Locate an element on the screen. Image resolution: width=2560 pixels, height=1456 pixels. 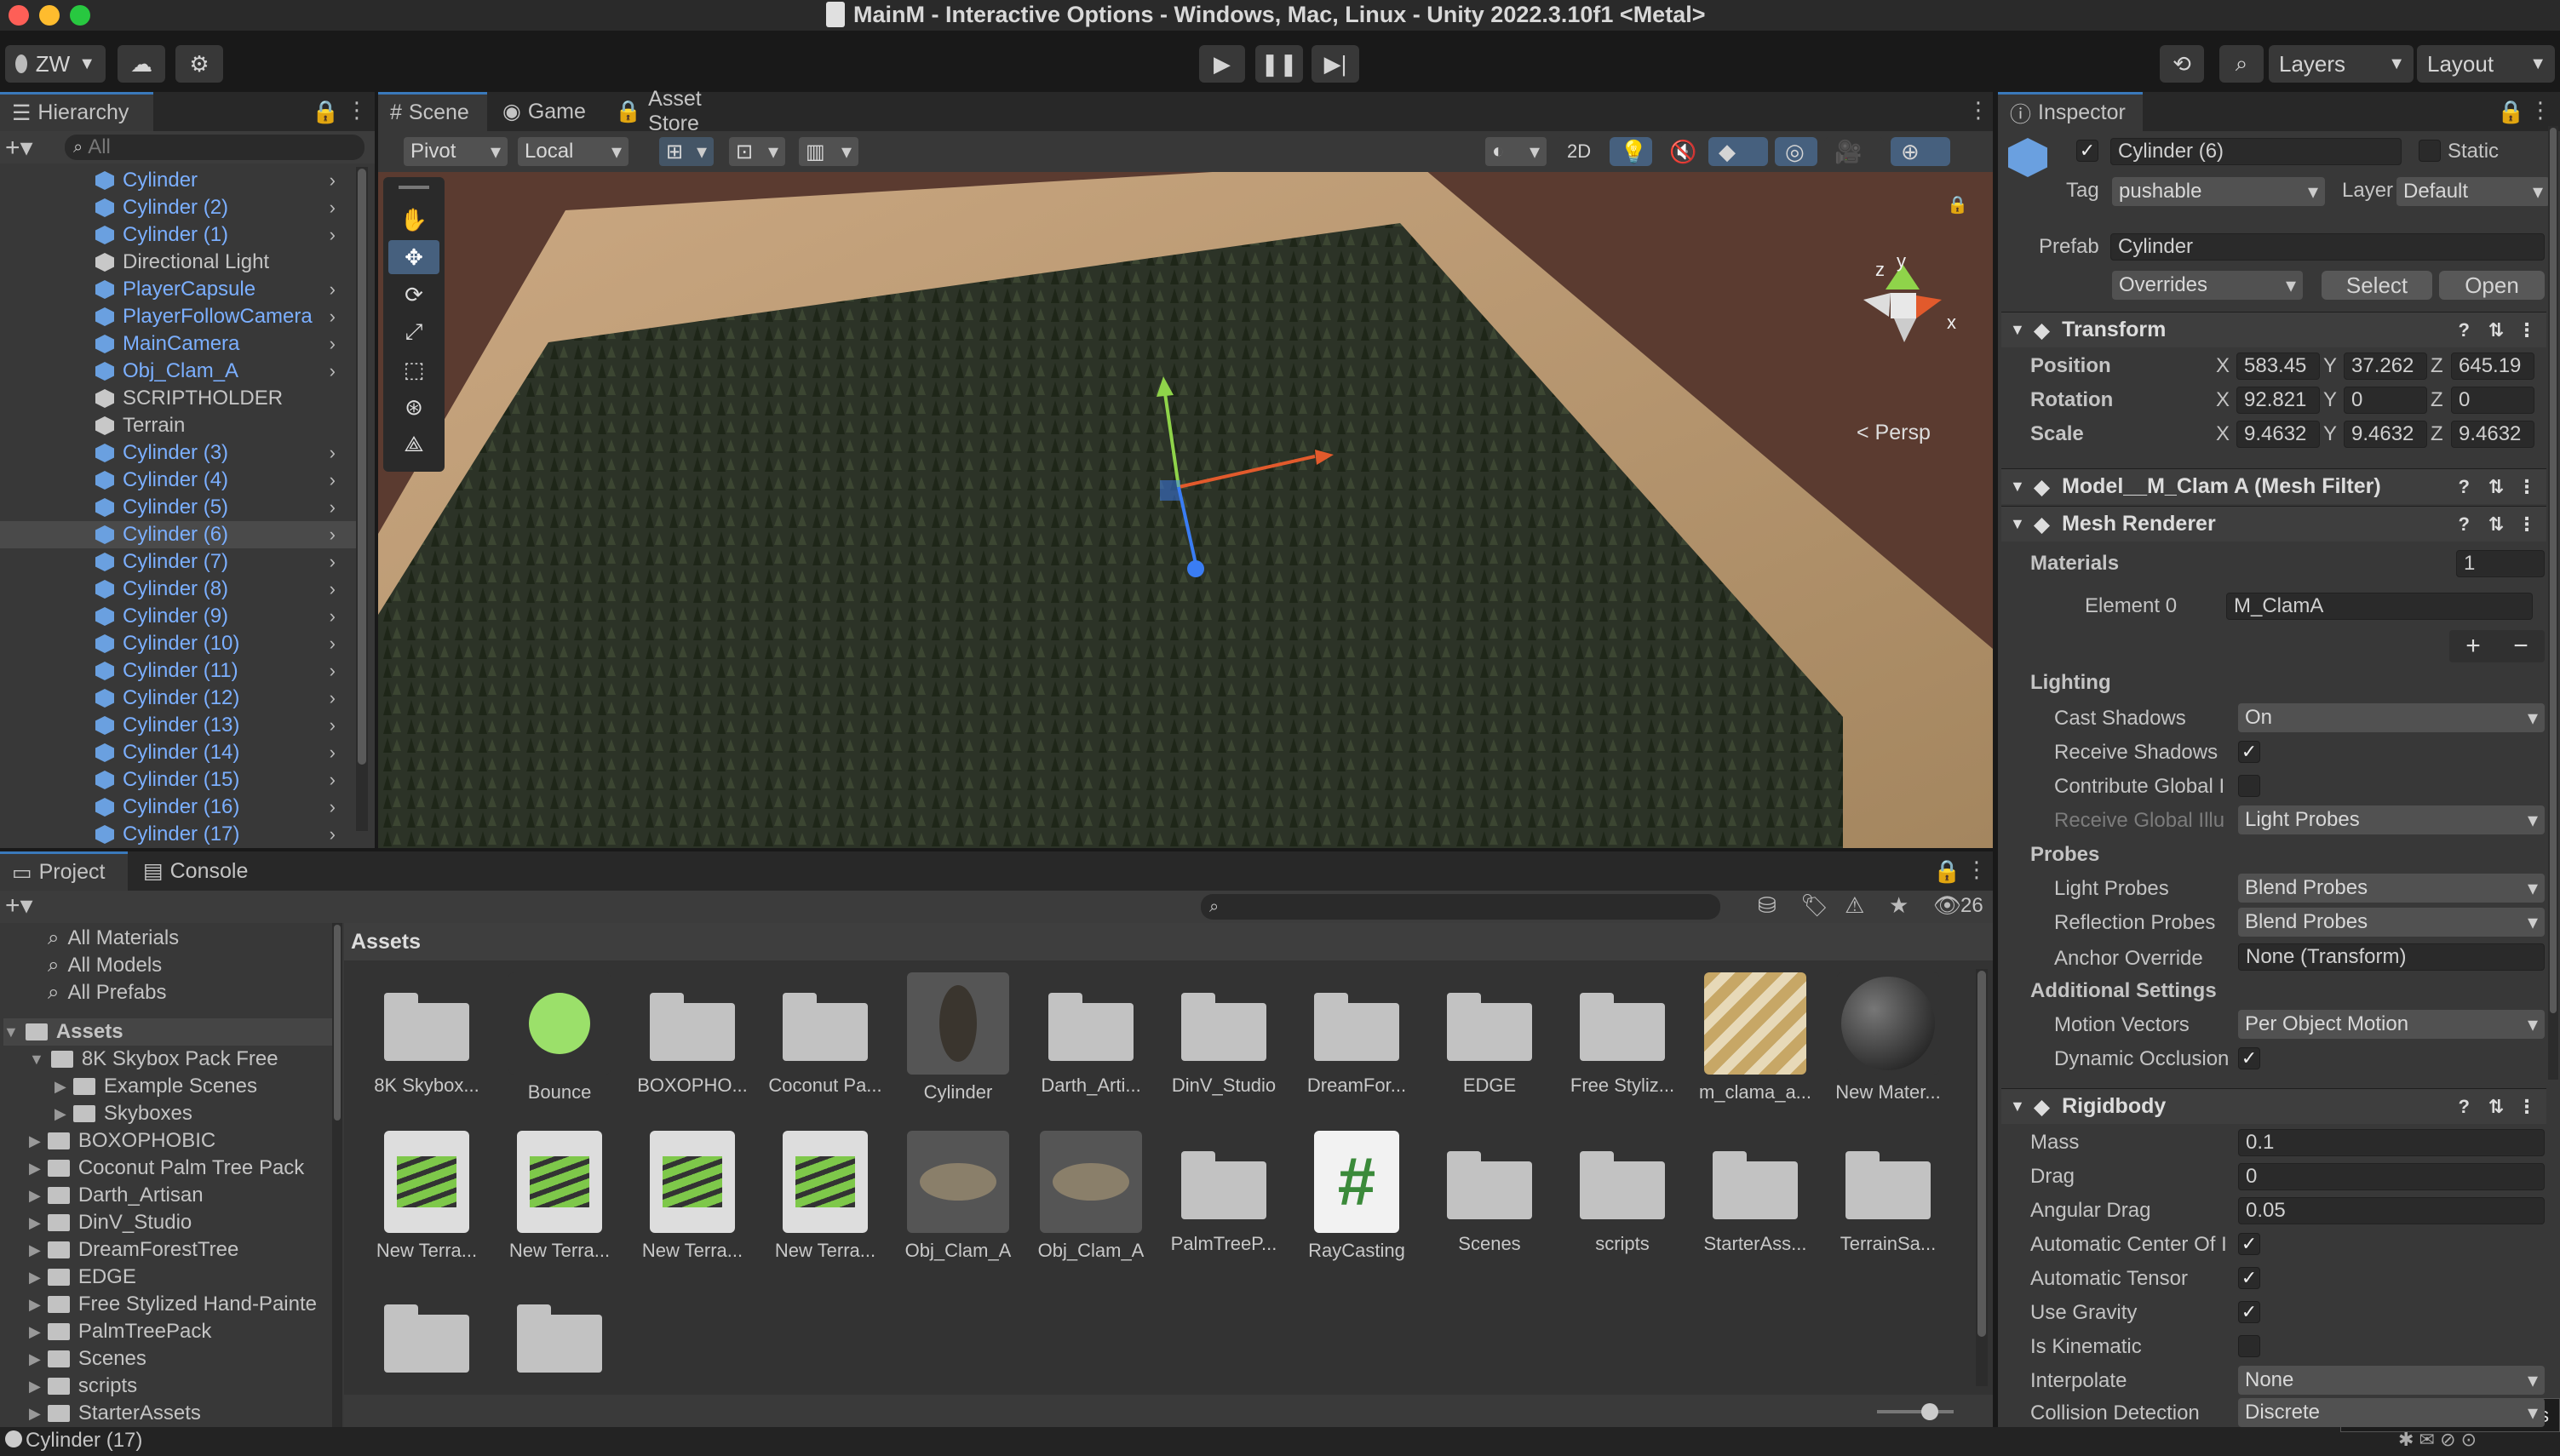
use-gravity-checkbox: ✓ is located at coordinates (2249, 1312).